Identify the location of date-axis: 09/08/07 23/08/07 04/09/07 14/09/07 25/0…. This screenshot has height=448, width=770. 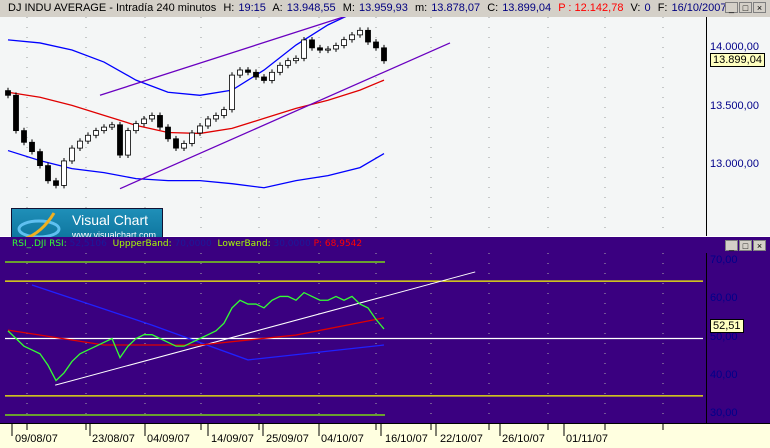
(385, 435).